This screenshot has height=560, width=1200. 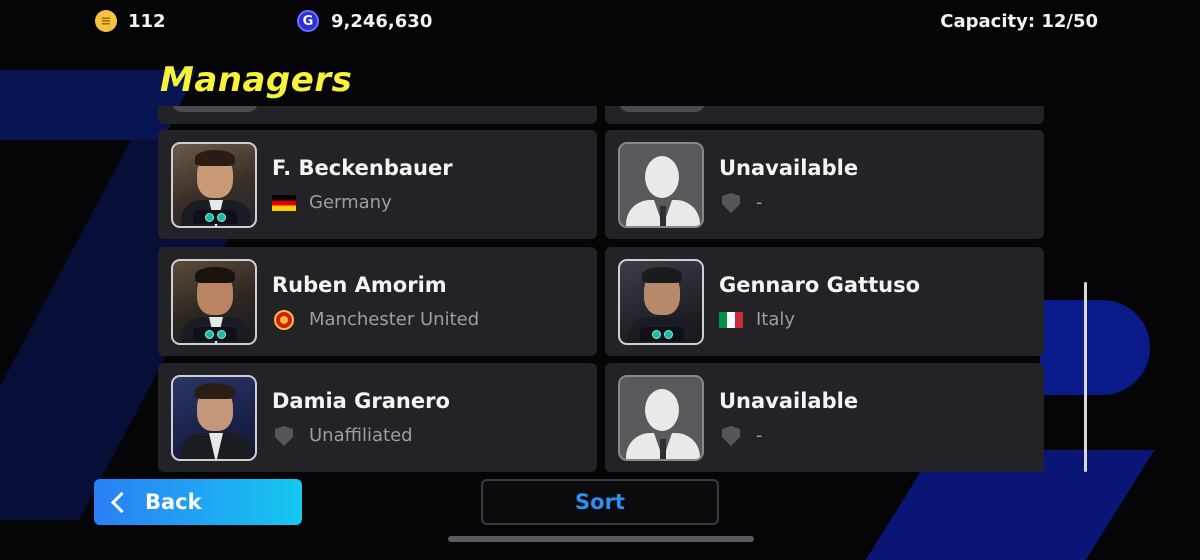 What do you see at coordinates (382, 21) in the screenshot?
I see `gp-count: 9,246,630` at bounding box center [382, 21].